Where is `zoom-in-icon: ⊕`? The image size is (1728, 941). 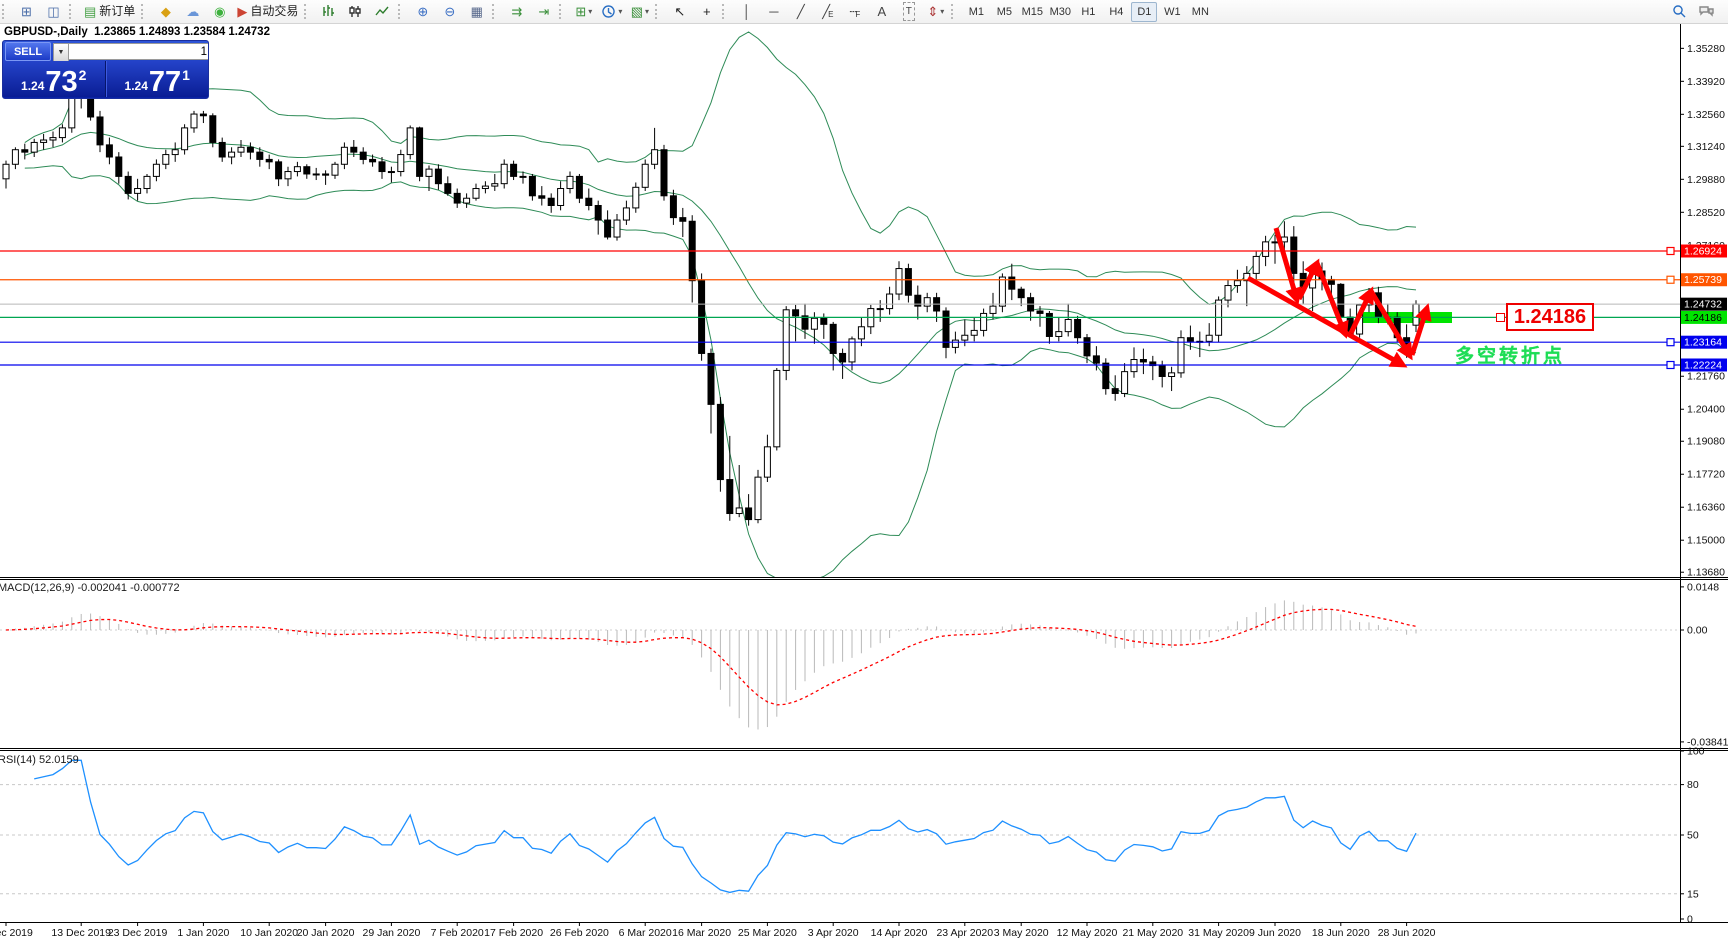 zoom-in-icon: ⊕ is located at coordinates (422, 11).